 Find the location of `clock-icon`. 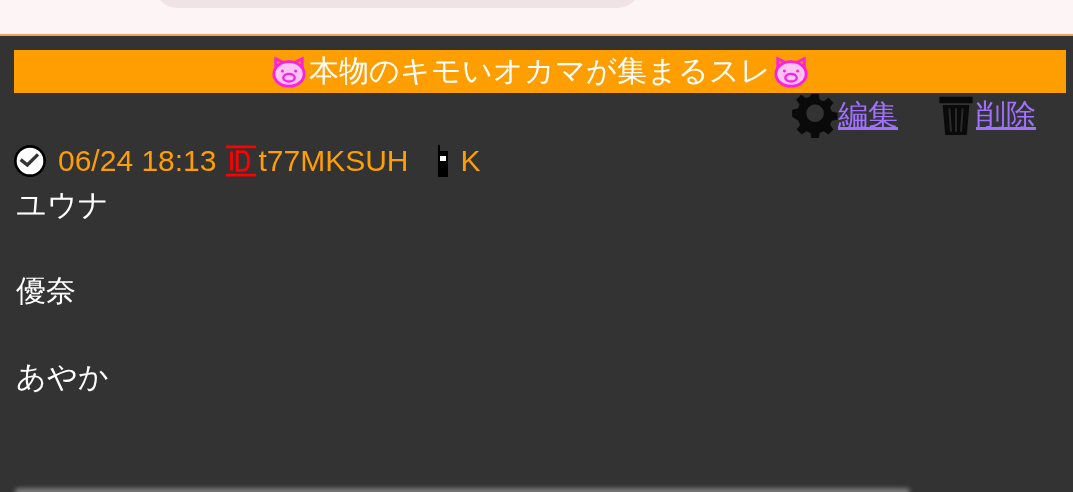

clock-icon is located at coordinates (30, 161).